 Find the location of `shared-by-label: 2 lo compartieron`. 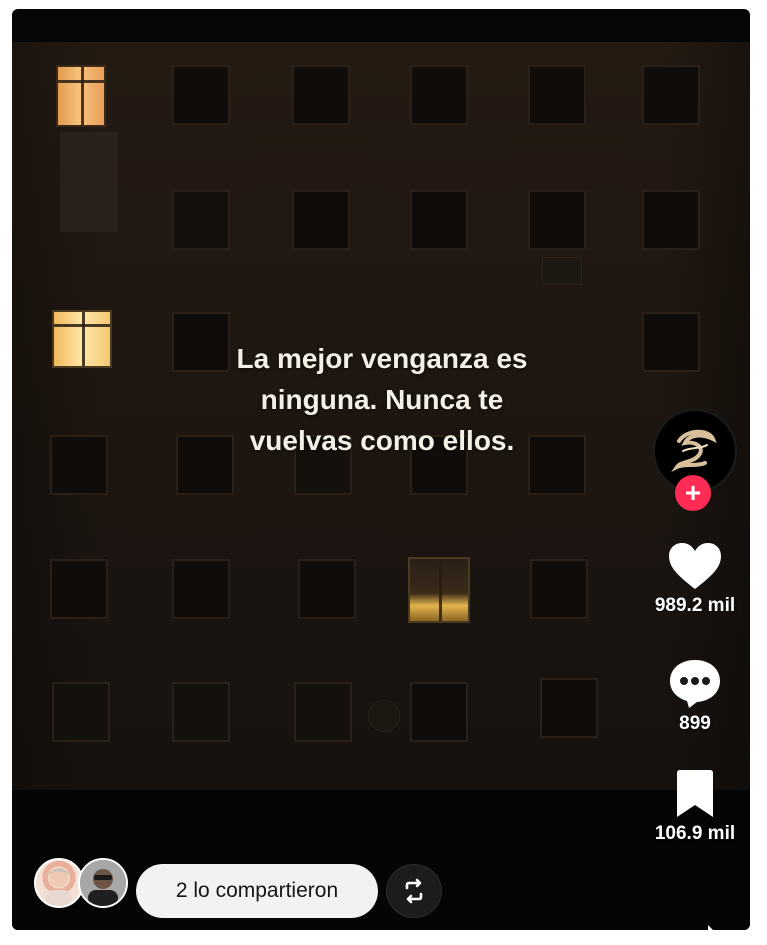

shared-by-label: 2 lo compartieron is located at coordinates (257, 890).